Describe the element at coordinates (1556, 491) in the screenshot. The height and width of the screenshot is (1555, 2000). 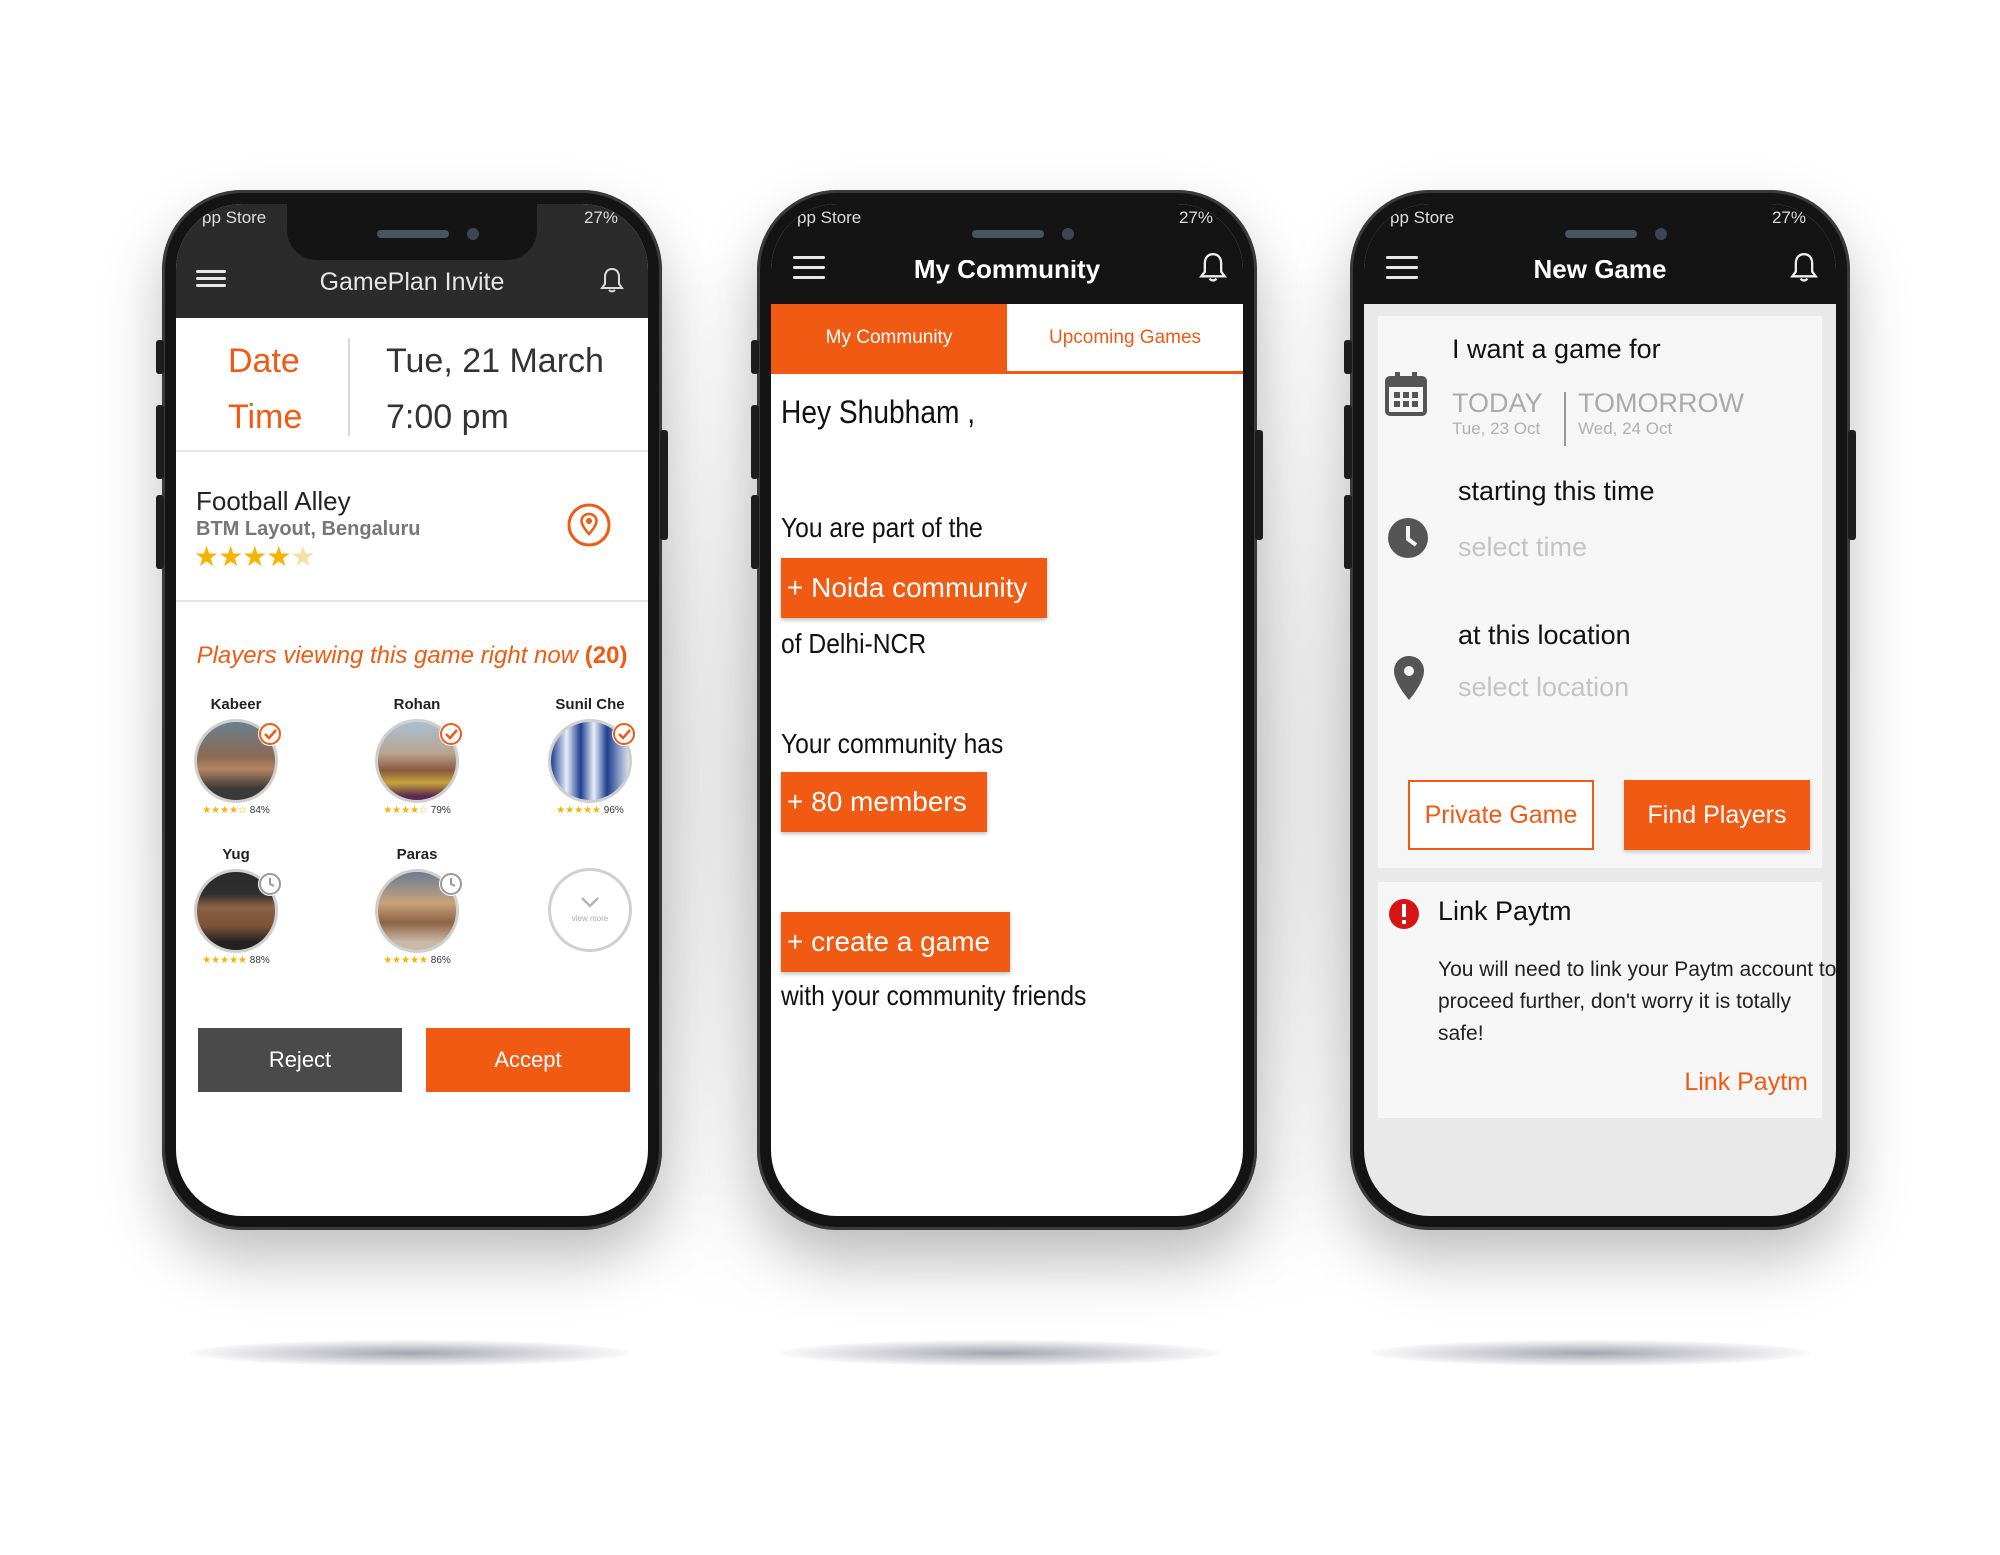
I see `time-label: starting this time` at that location.